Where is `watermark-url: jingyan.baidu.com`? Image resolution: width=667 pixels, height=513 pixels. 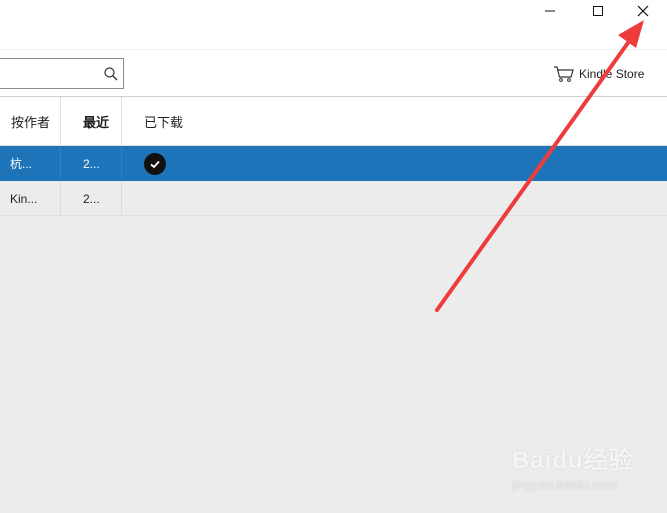 watermark-url: jingyan.baidu.com is located at coordinates (564, 484).